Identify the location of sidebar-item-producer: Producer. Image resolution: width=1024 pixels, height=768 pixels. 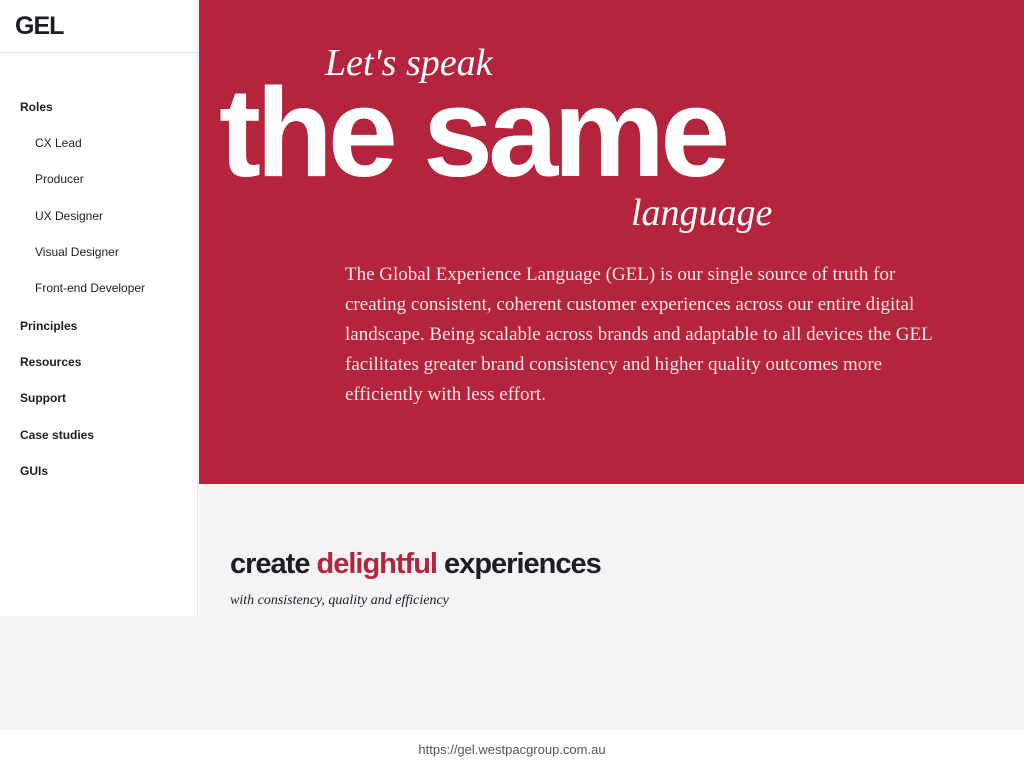
(59, 179).